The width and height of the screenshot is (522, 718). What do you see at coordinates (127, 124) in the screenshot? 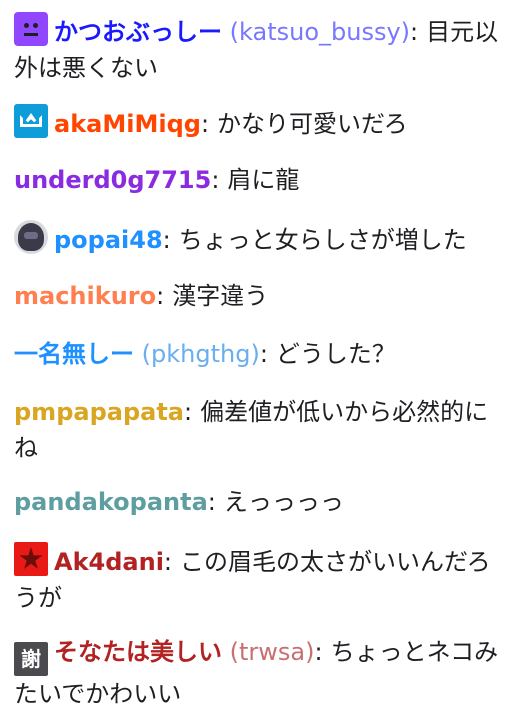
I see `chat-username: akaMiMiqg` at bounding box center [127, 124].